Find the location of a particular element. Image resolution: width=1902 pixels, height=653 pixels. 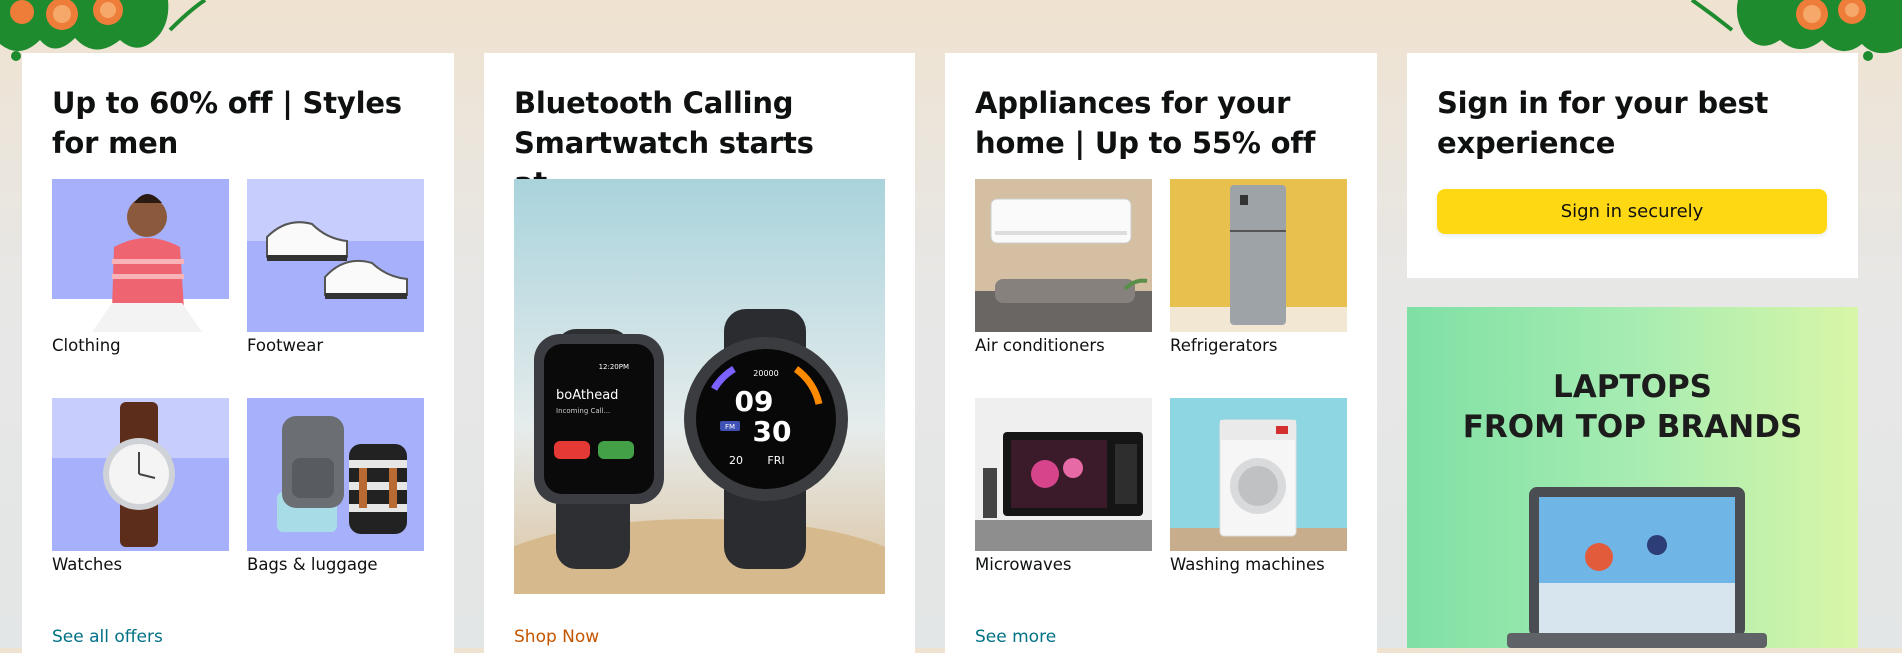

tile-clothing: Clothing is located at coordinates (140, 267).